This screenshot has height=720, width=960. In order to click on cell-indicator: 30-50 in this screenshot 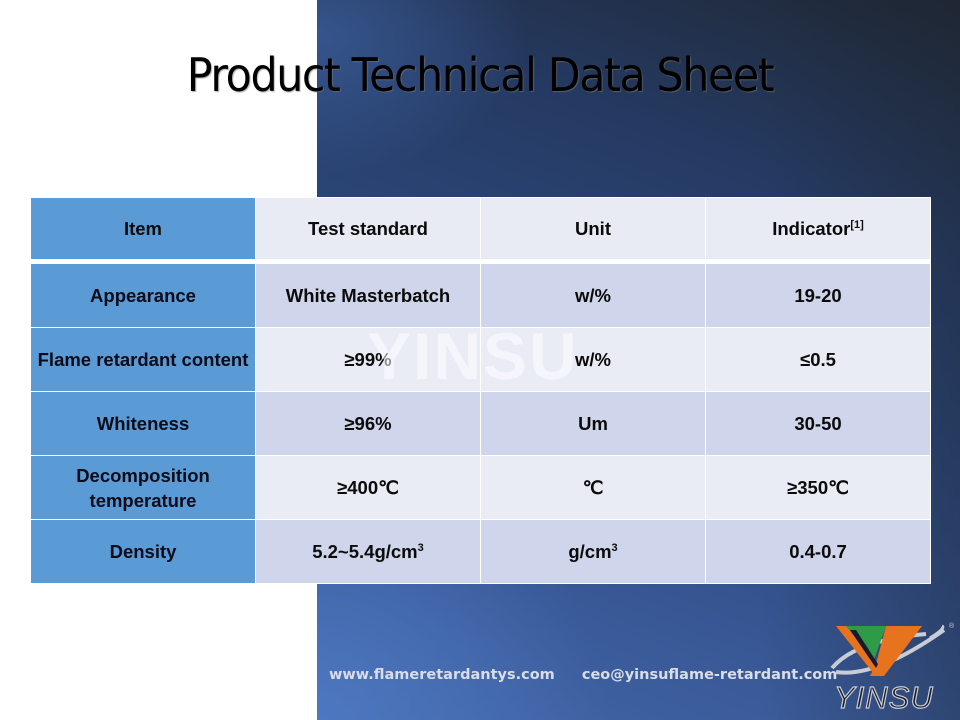, I will do `click(818, 423)`.